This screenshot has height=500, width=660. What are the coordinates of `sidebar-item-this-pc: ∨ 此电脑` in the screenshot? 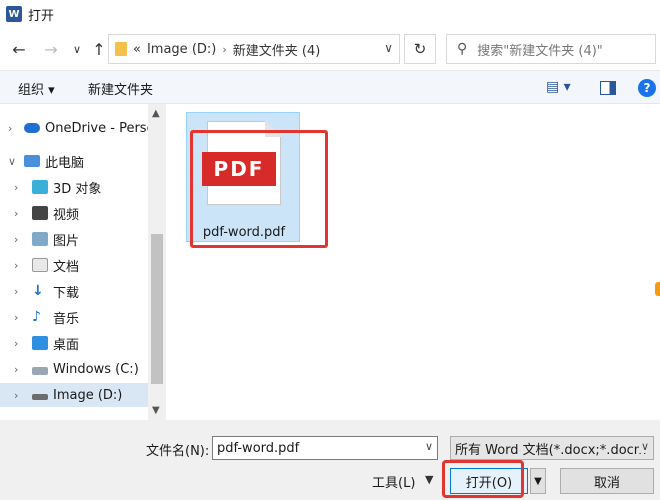 It's located at (74, 161).